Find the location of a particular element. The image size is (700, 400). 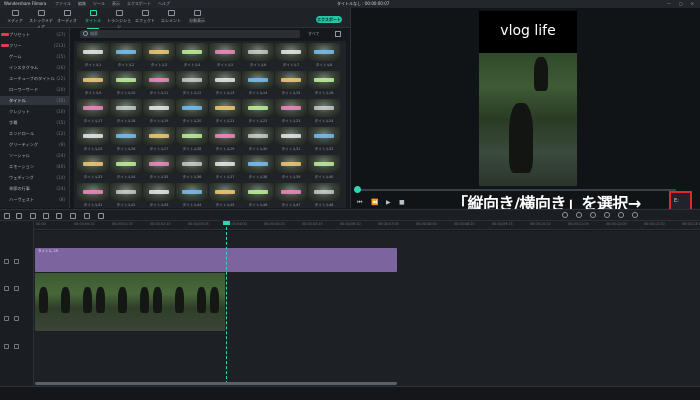

color-icon is located at coordinates (87, 216).